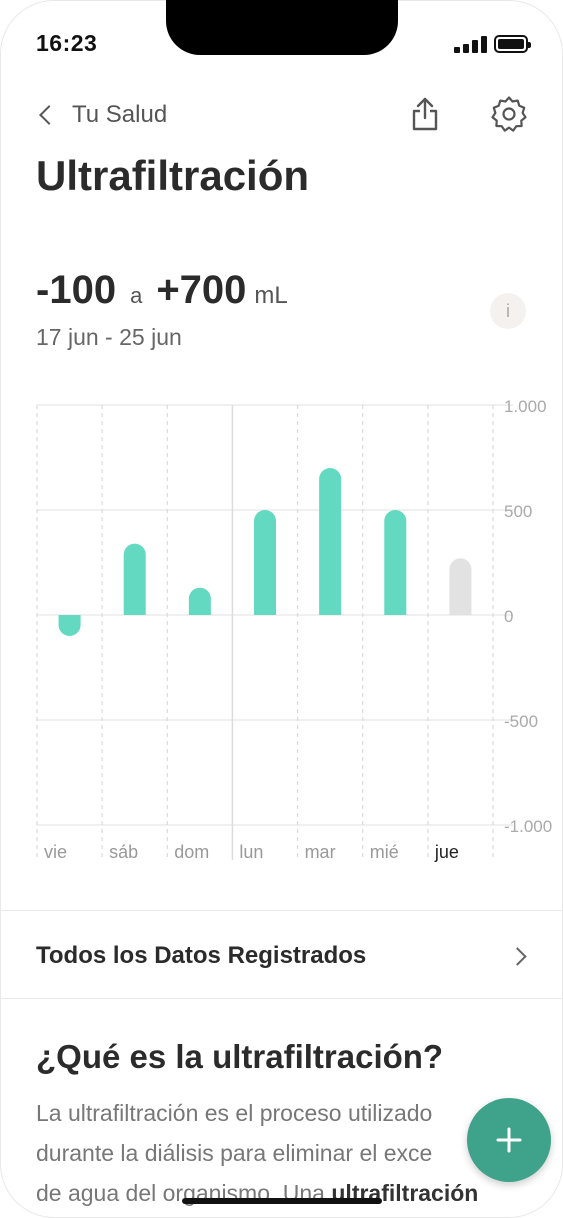 This screenshot has height=1218, width=563. I want to click on signal-icon, so click(471, 44).